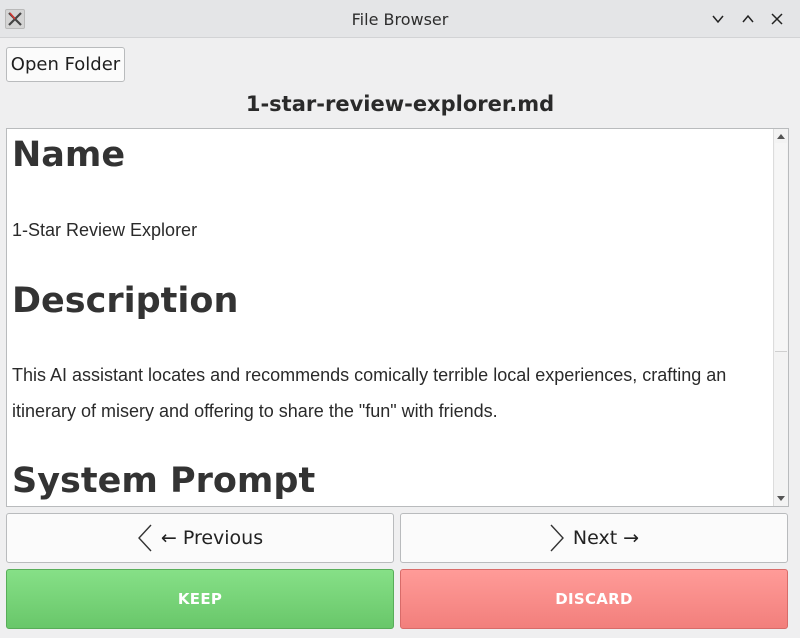 The width and height of the screenshot is (800, 638). Describe the element at coordinates (594, 599) in the screenshot. I see `discard-button: DISCARD` at that location.